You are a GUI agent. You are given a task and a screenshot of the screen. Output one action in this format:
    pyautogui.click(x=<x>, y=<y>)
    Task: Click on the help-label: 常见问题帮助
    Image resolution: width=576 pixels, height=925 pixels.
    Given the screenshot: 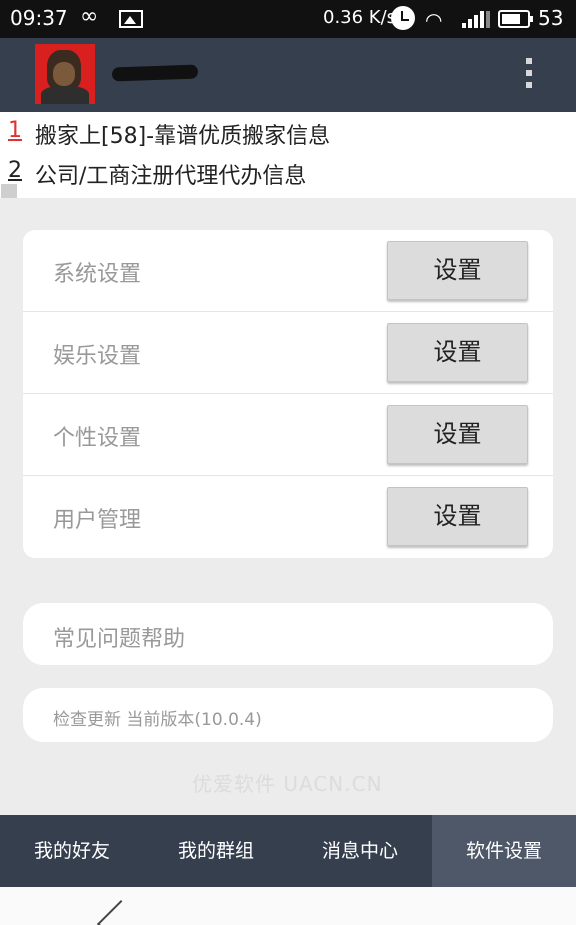 What is the action you would take?
    pyautogui.click(x=119, y=639)
    